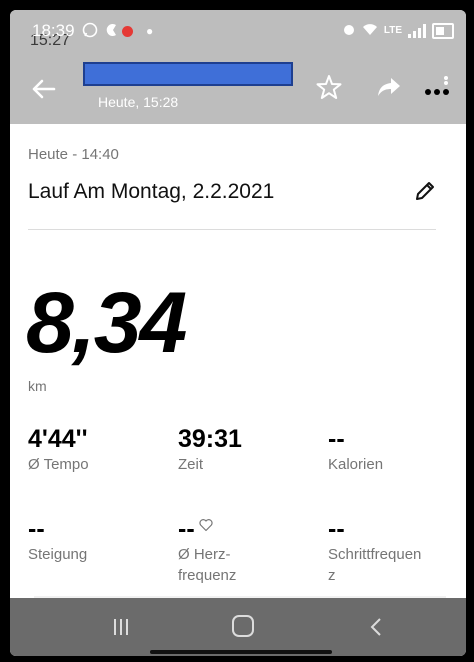 This screenshot has width=474, height=662. What do you see at coordinates (370, 31) in the screenshot?
I see `wifi-icon` at bounding box center [370, 31].